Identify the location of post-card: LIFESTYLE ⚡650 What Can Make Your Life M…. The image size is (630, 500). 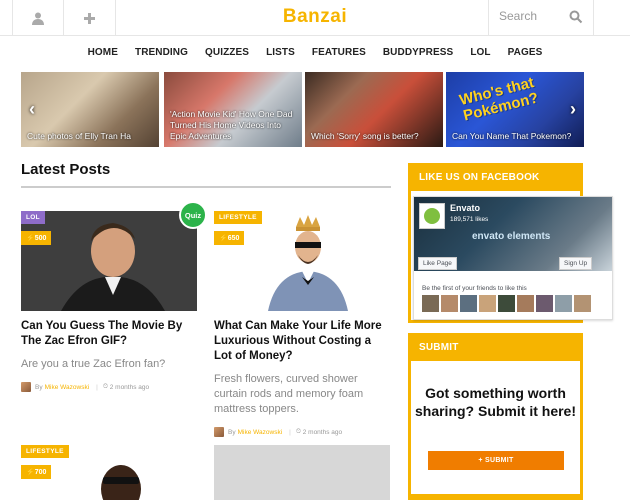
(302, 324).